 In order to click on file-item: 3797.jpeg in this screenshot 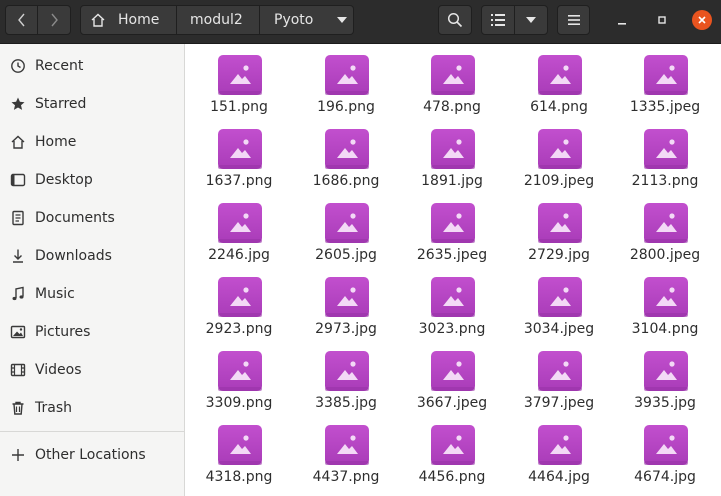, I will do `click(559, 377)`.